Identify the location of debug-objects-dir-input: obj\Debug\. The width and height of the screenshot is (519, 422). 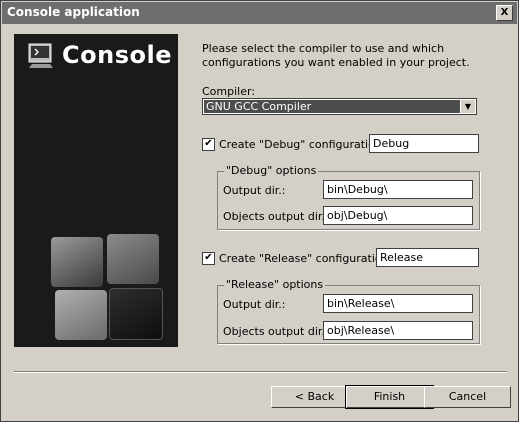
(398, 215).